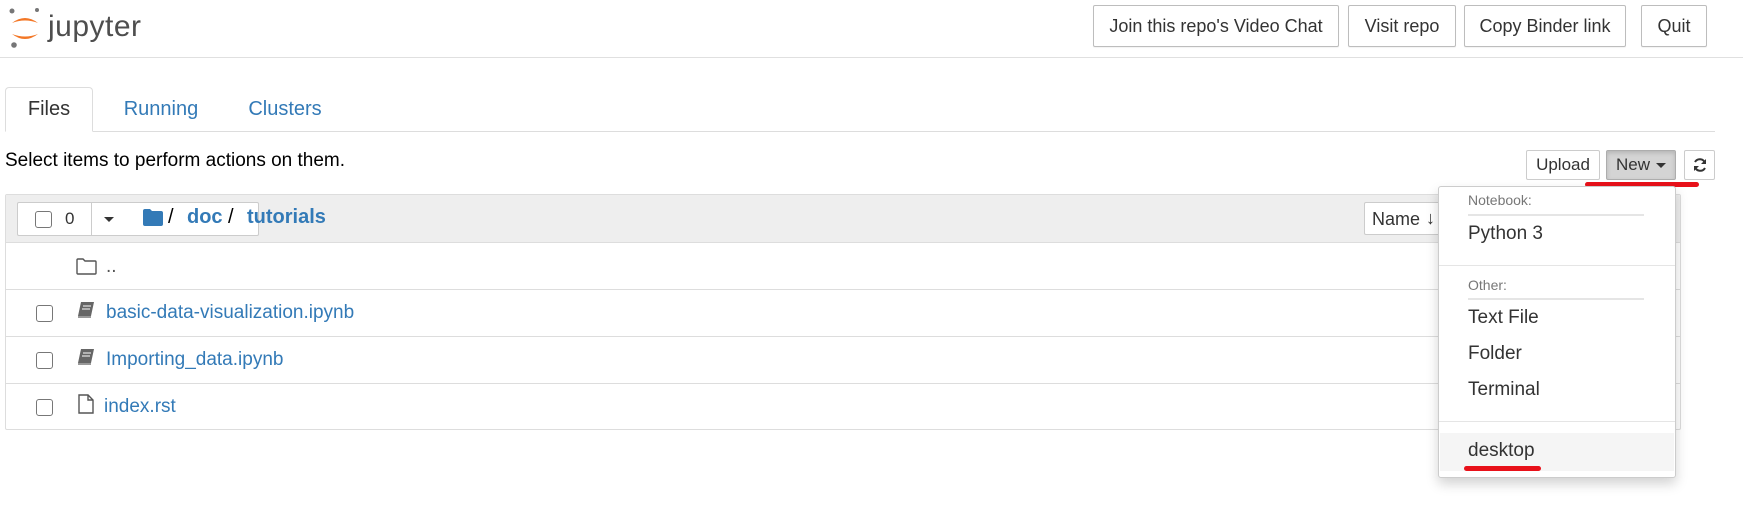 The width and height of the screenshot is (1743, 505). I want to click on file-icon, so click(86, 404).